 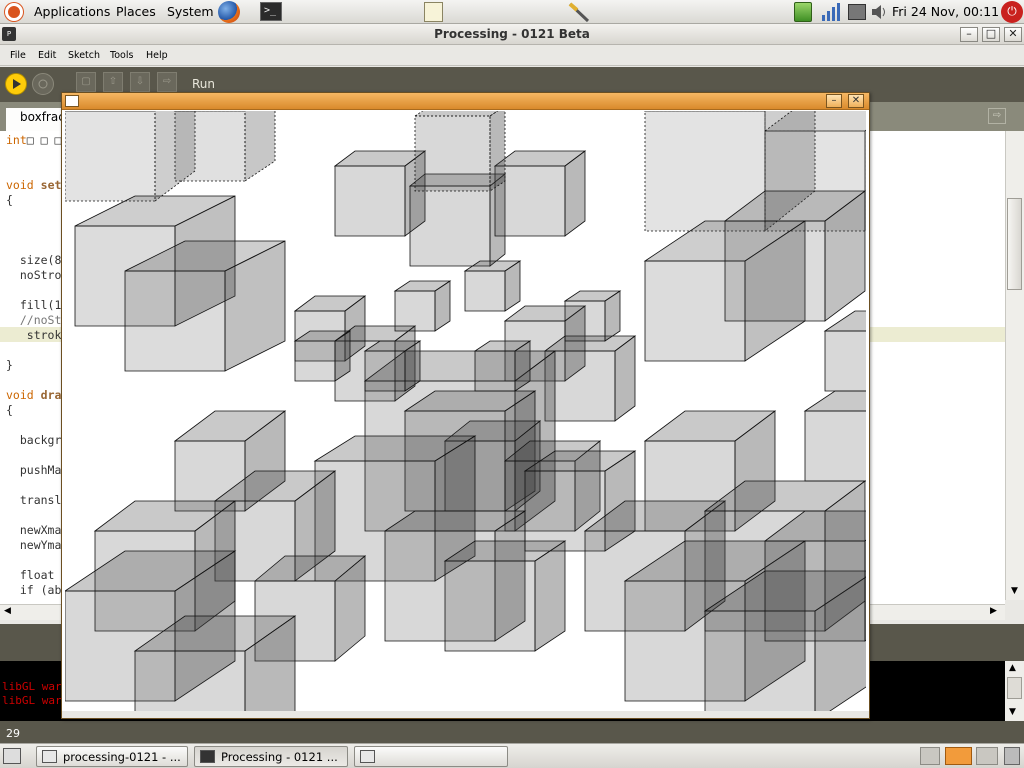 What do you see at coordinates (18, 55) in the screenshot?
I see `menu-file: File` at bounding box center [18, 55].